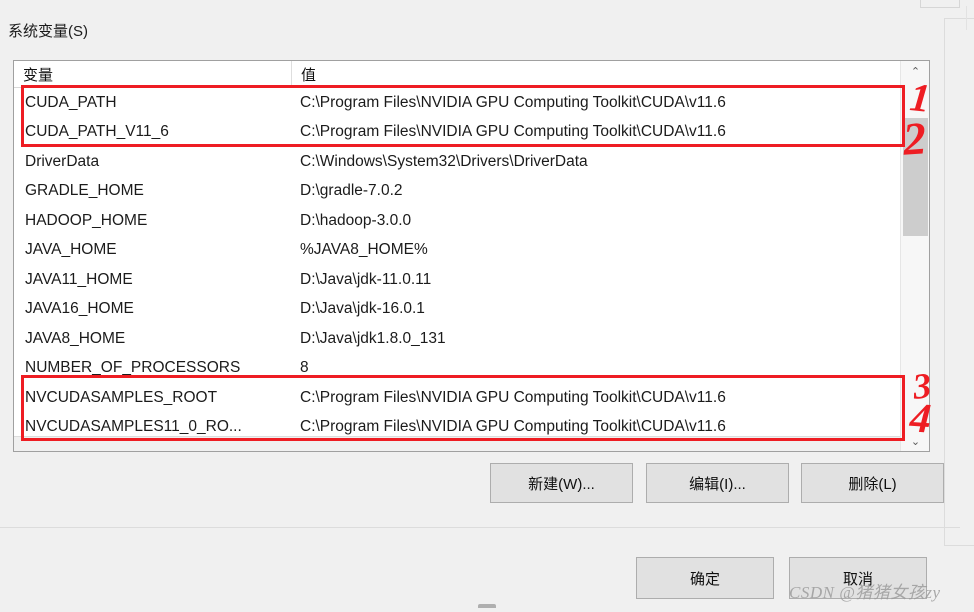 Image resolution: width=974 pixels, height=612 pixels. I want to click on cell-variable-value: D:\hadoop-3.0.0, so click(356, 220).